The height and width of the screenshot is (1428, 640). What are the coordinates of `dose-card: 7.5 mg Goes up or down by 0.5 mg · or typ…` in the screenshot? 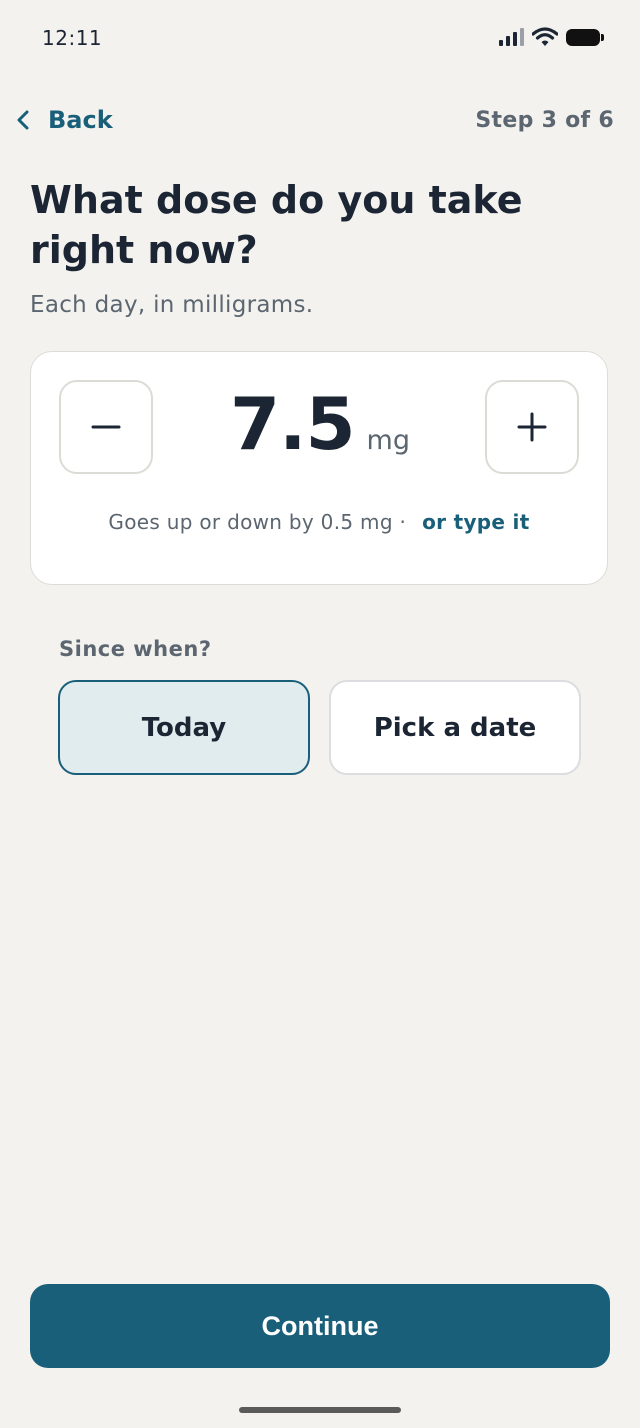 It's located at (319, 468).